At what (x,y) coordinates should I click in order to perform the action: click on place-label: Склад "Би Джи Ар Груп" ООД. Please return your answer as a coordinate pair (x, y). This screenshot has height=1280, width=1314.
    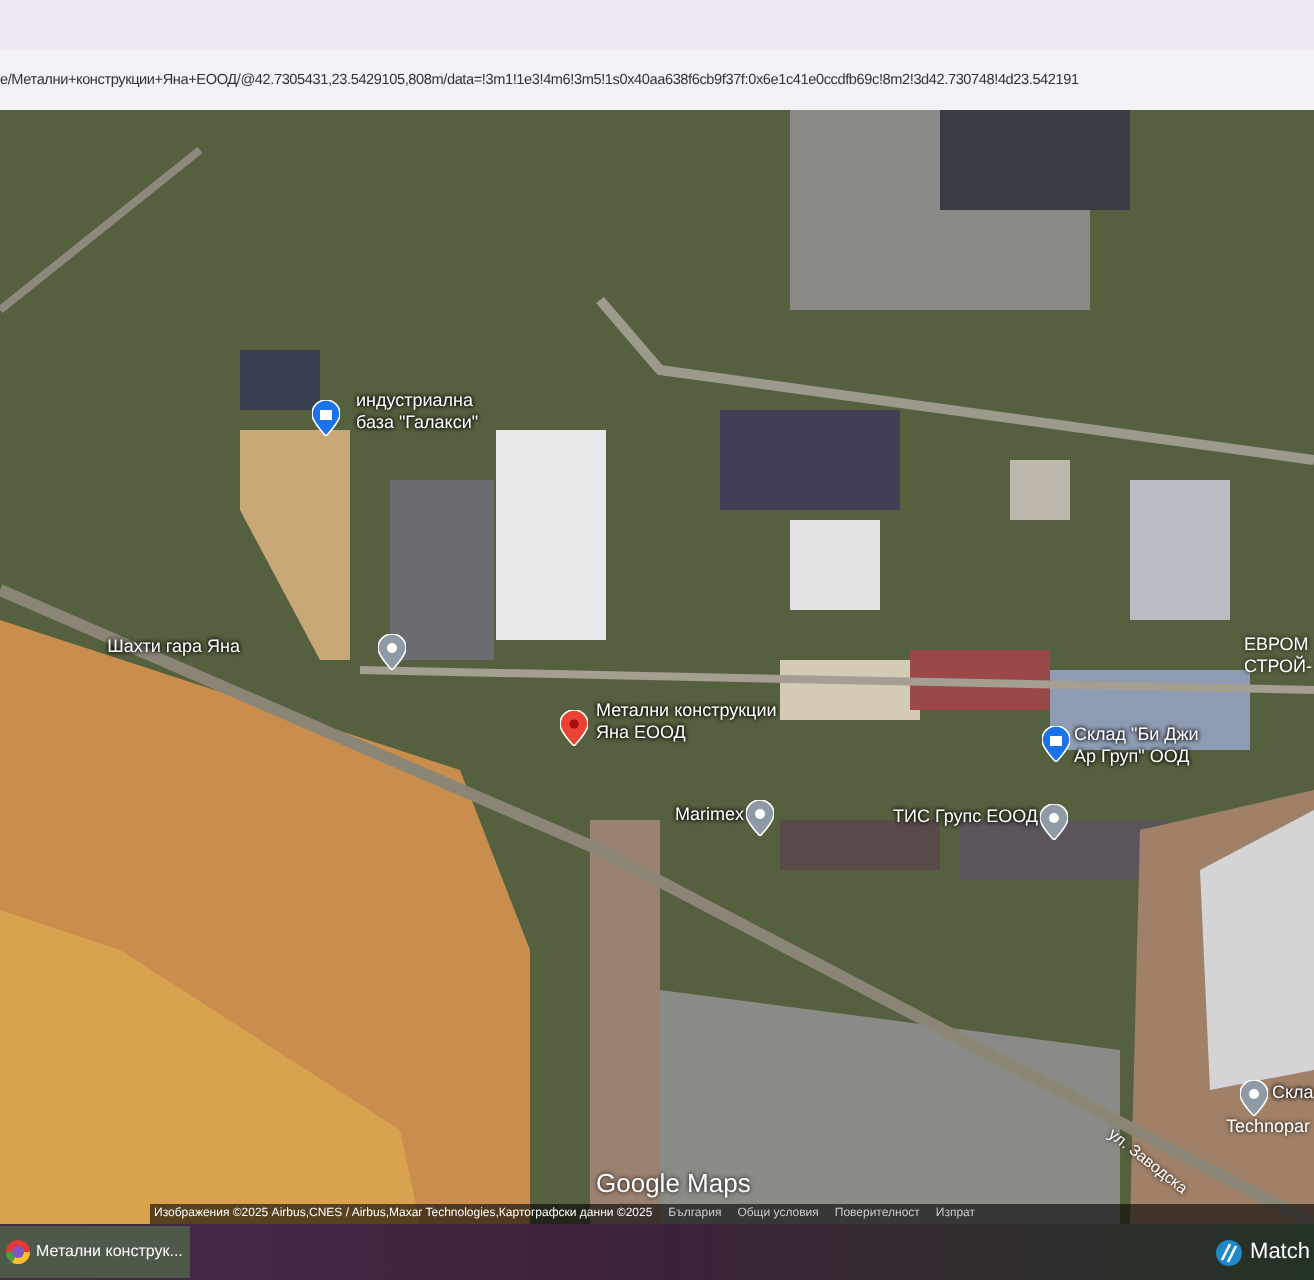
    Looking at the image, I should click on (1136, 746).